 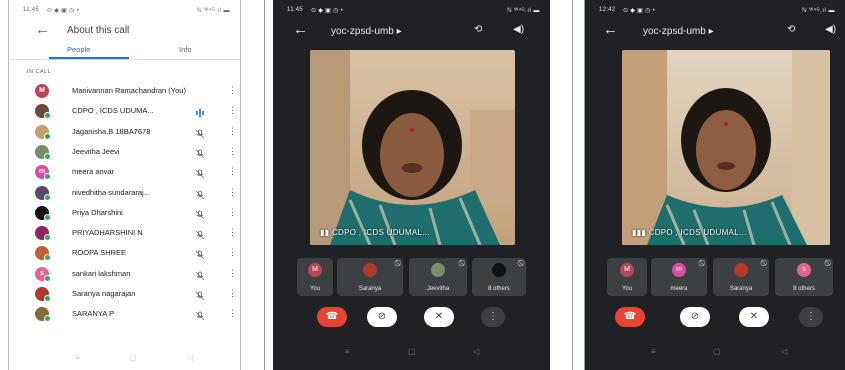 What do you see at coordinates (679, 270) in the screenshot?
I see `tile-avatar: m` at bounding box center [679, 270].